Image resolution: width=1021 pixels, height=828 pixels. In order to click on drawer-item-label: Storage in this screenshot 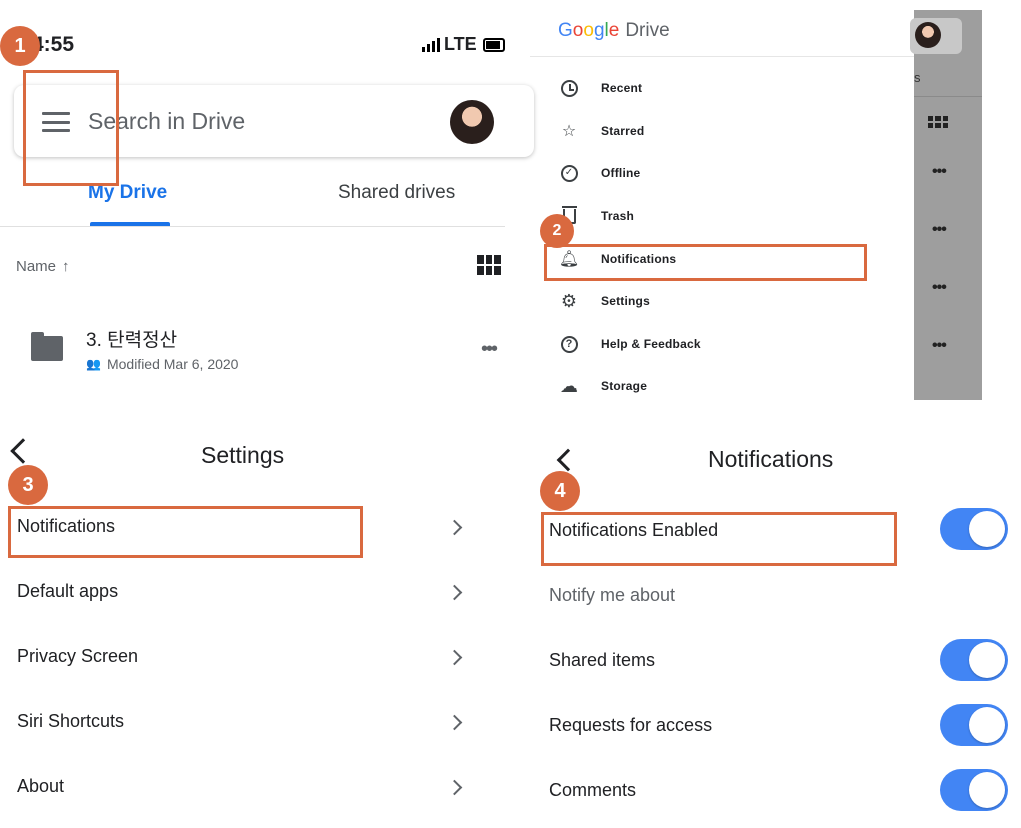, I will do `click(624, 386)`.